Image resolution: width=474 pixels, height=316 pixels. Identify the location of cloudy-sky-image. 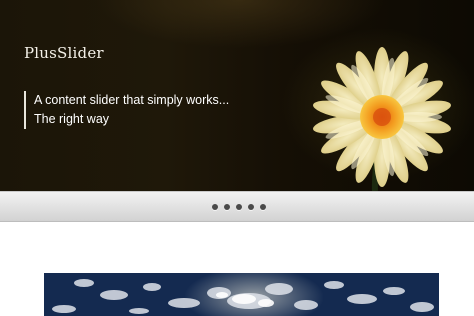
(241, 294).